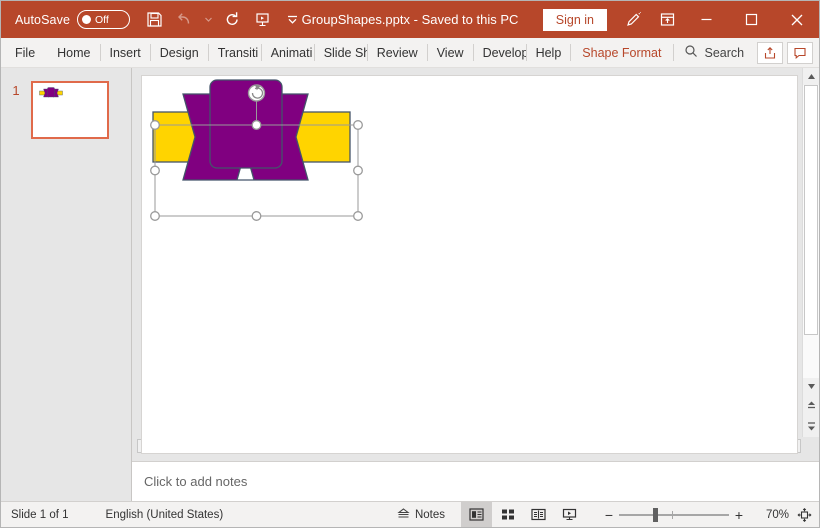  Describe the element at coordinates (466, 19) in the screenshot. I see `save-state-label: - Saved to this PC` at that location.